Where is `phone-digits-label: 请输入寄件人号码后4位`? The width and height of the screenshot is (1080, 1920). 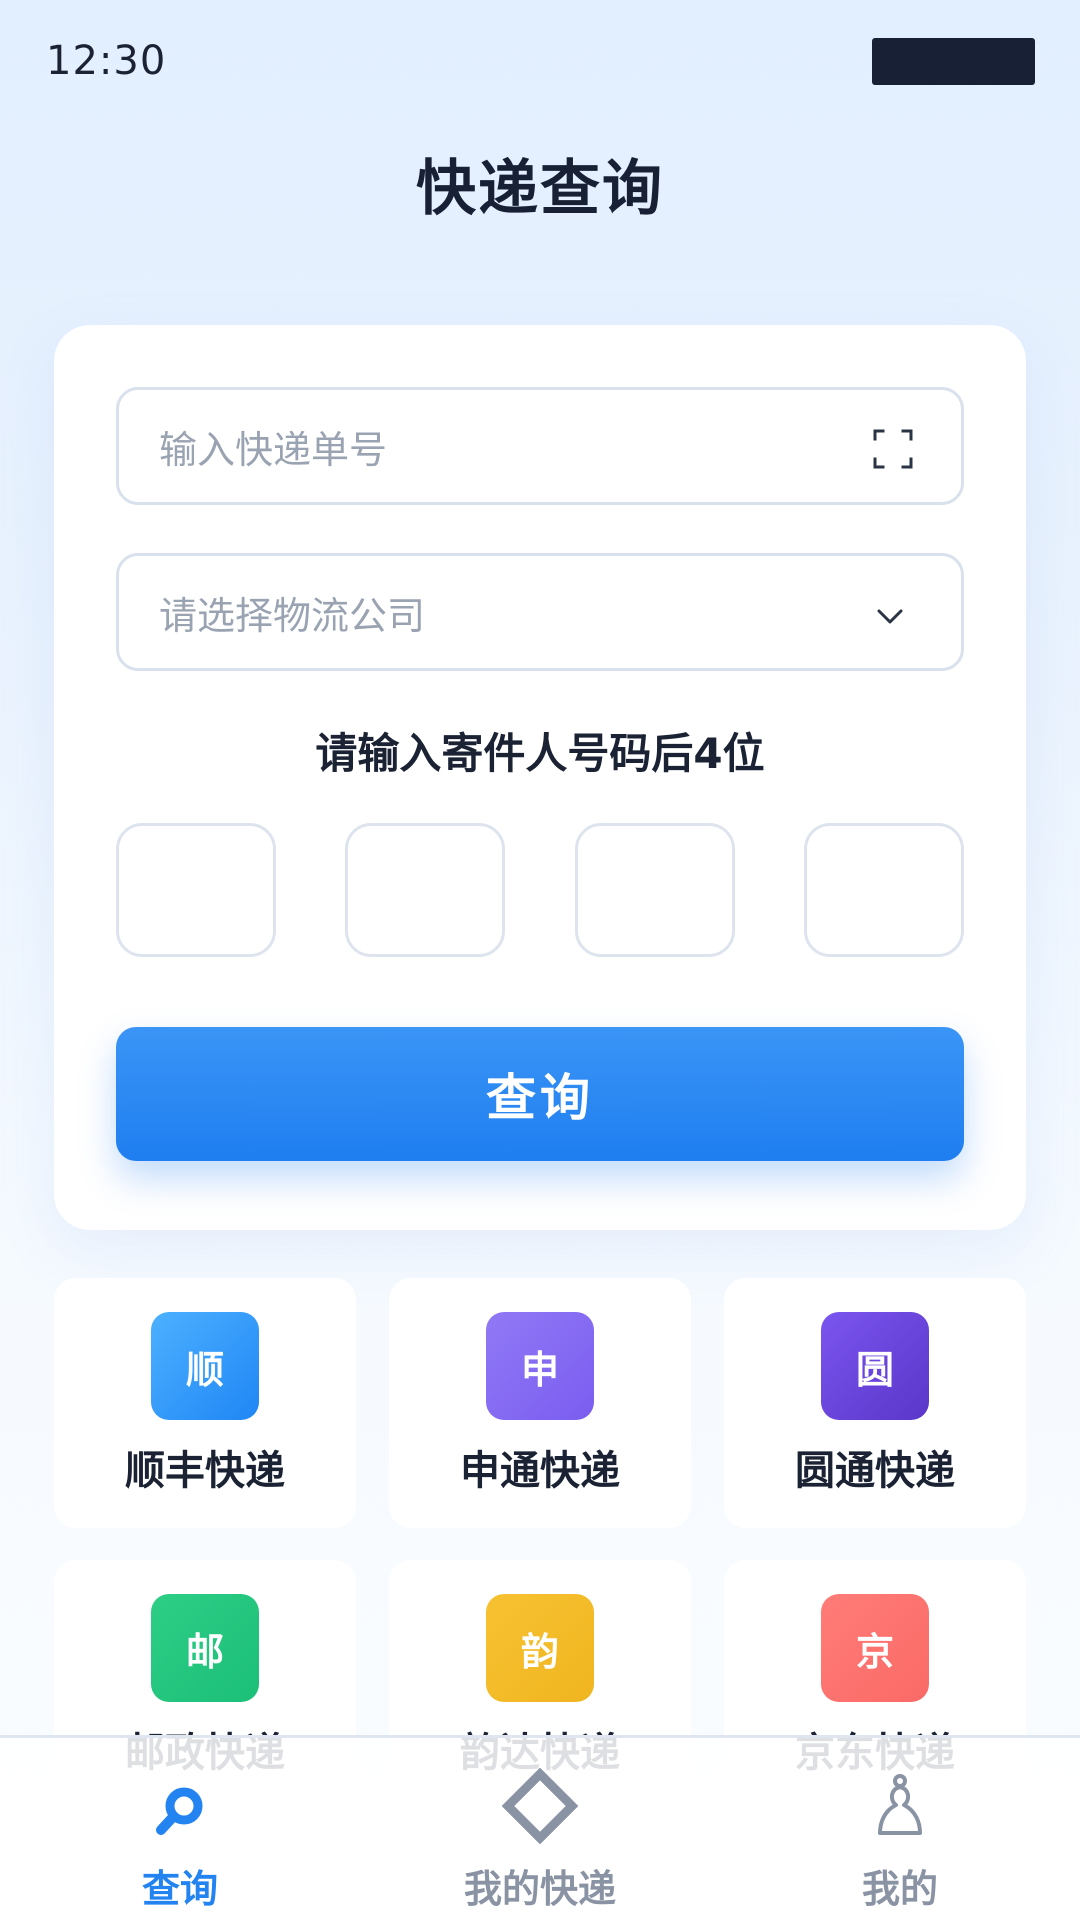
phone-digits-label: 请输入寄件人号码后4位 is located at coordinates (540, 753).